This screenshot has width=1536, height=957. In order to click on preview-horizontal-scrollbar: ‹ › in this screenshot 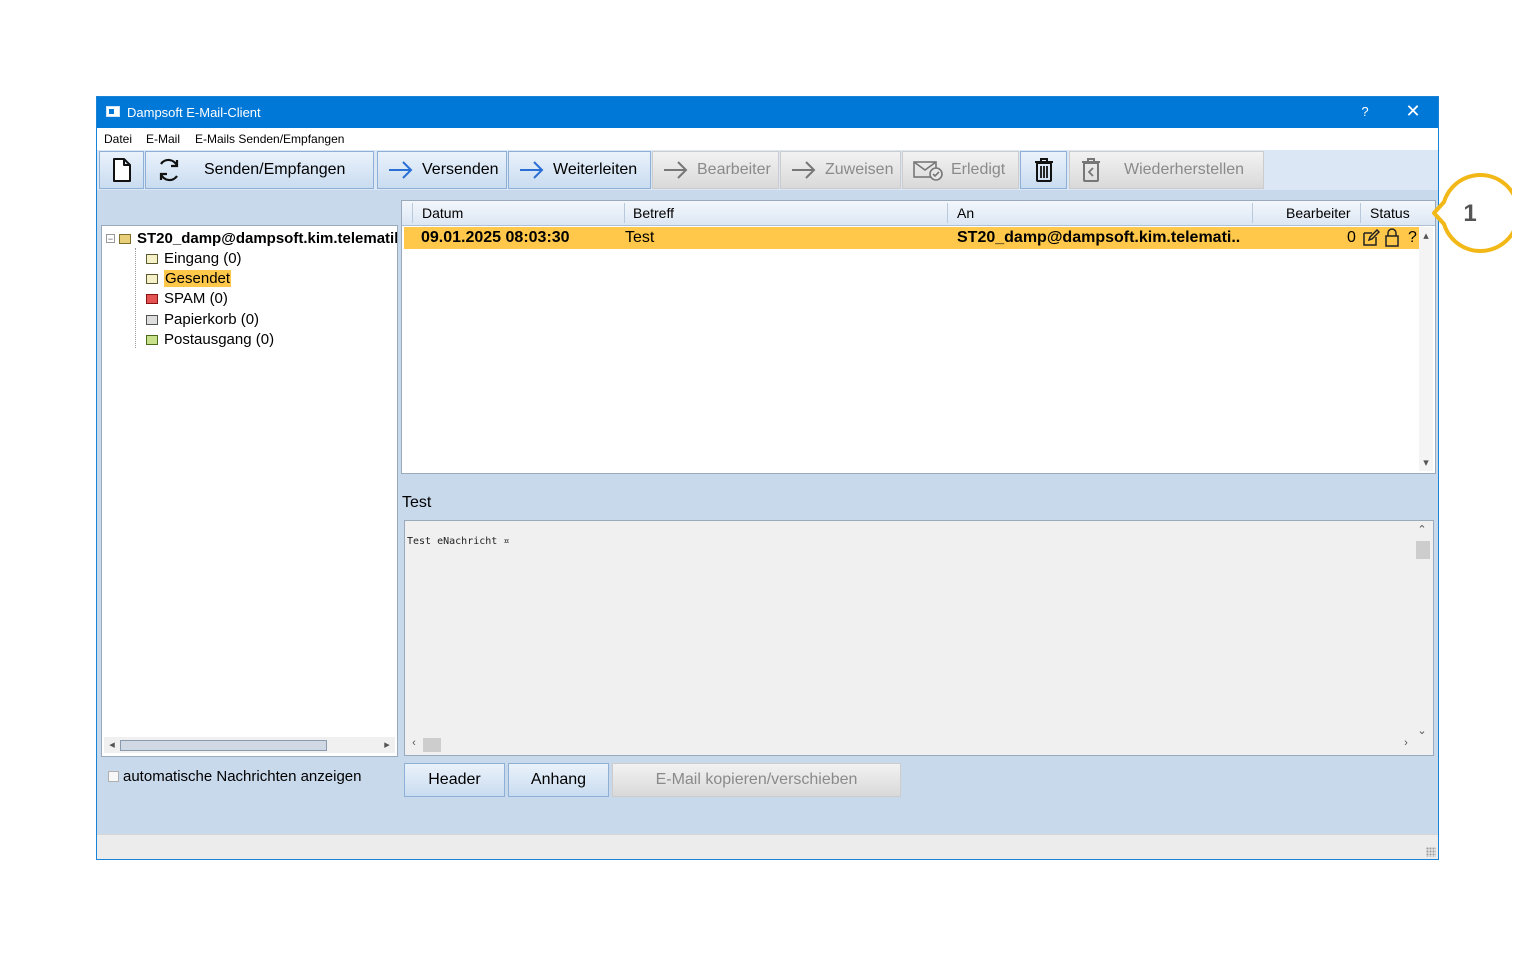, I will do `click(910, 745)`.